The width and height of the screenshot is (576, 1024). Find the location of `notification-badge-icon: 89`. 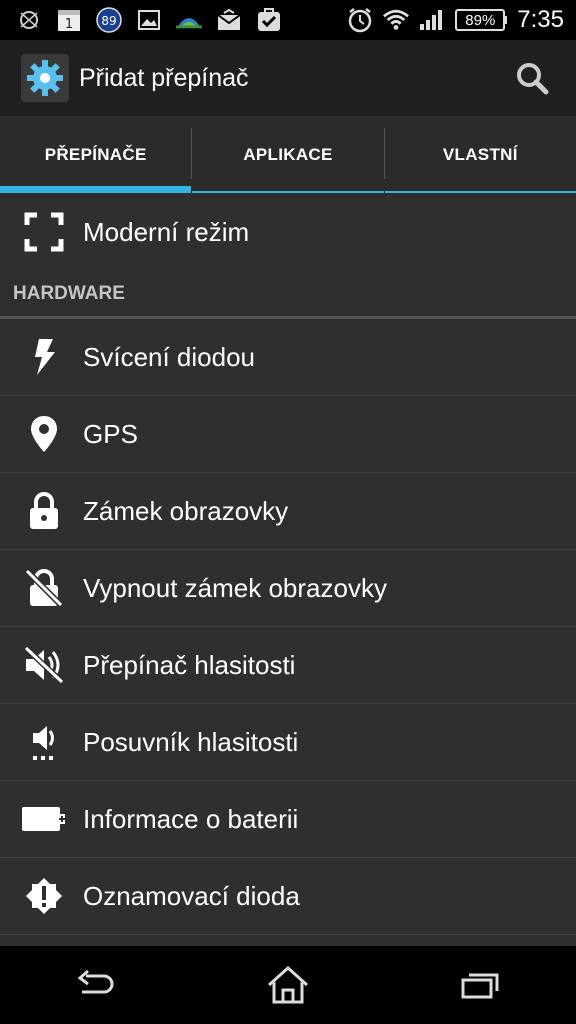

notification-badge-icon: 89 is located at coordinates (109, 20).